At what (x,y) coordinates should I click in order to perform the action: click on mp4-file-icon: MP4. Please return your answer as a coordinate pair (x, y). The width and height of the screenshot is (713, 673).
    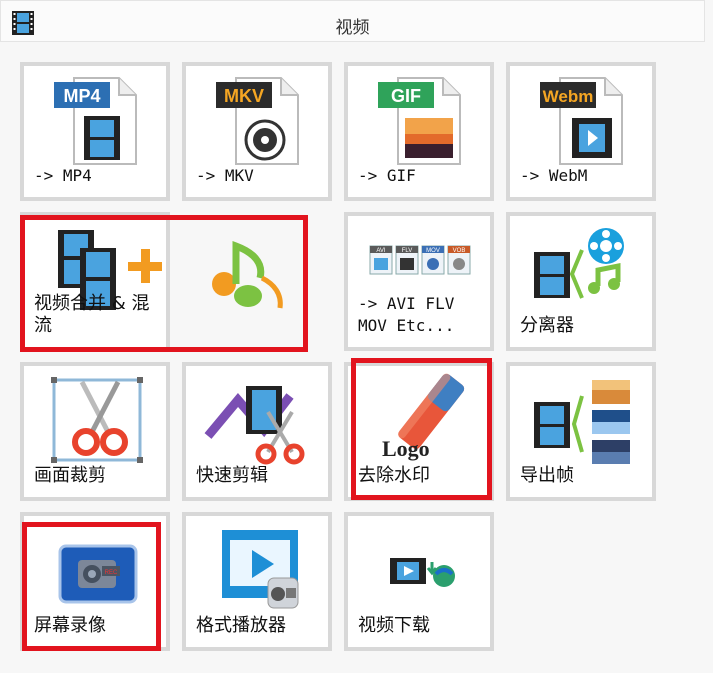
    Looking at the image, I should click on (95, 121).